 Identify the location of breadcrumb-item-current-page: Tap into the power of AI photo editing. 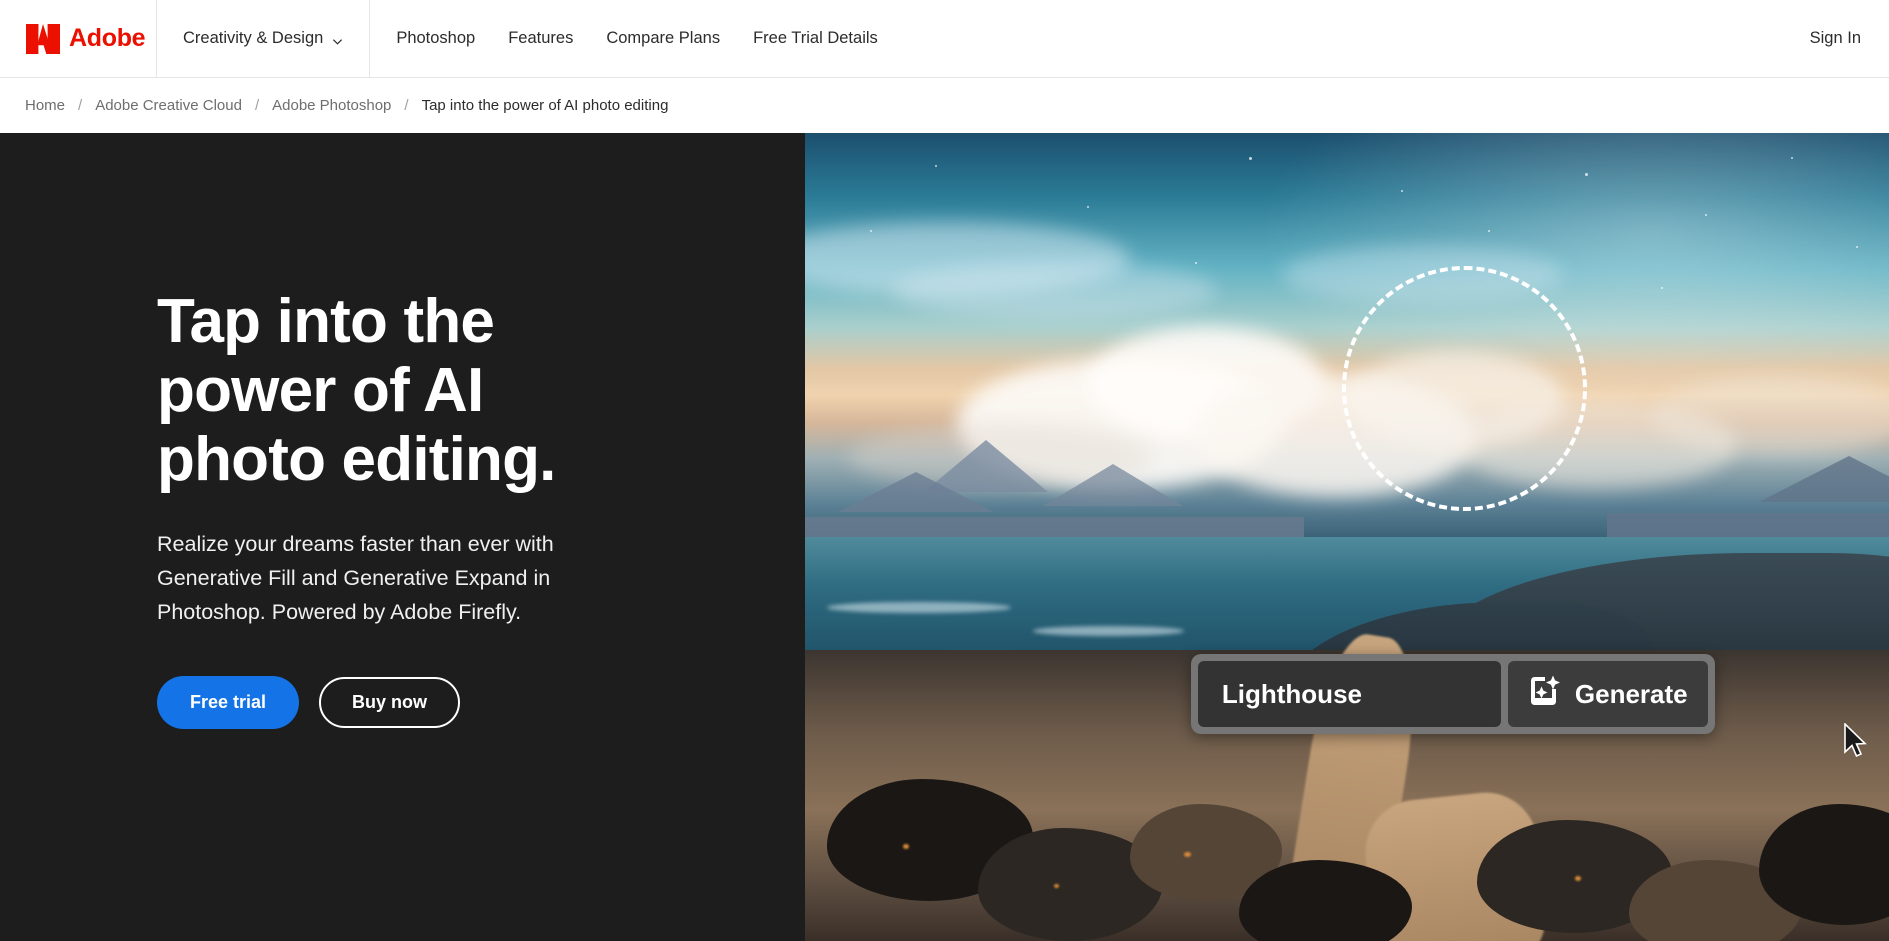
(545, 105).